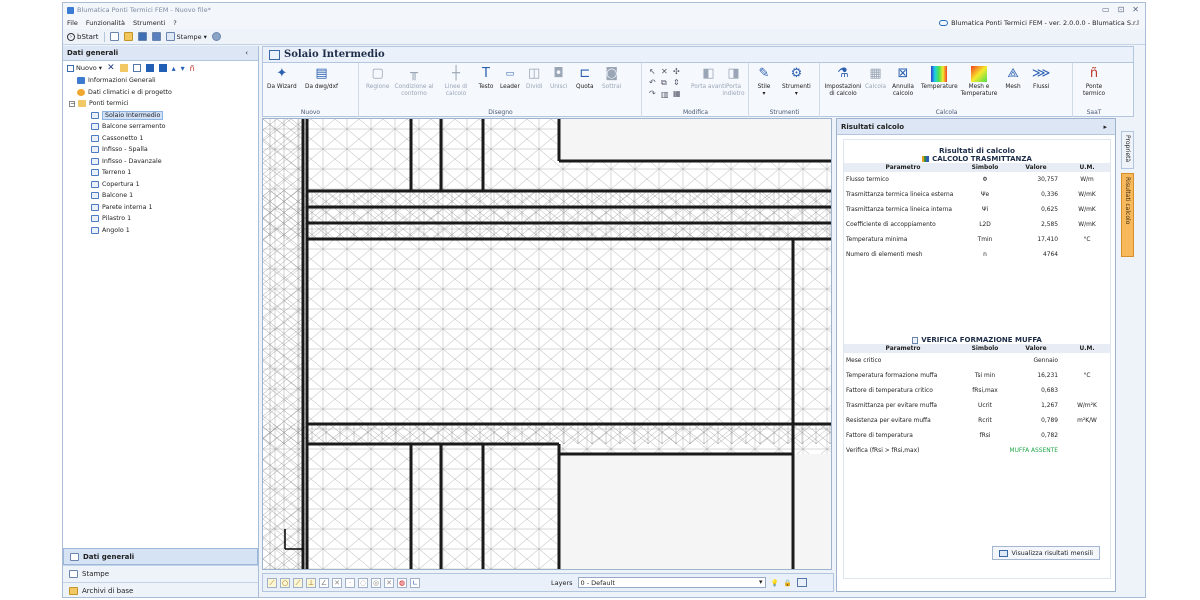 Image resolution: width=1200 pixels, height=600 pixels. What do you see at coordinates (163, 127) in the screenshot?
I see `tree-item-thermal-bridge: Balcone serramento` at bounding box center [163, 127].